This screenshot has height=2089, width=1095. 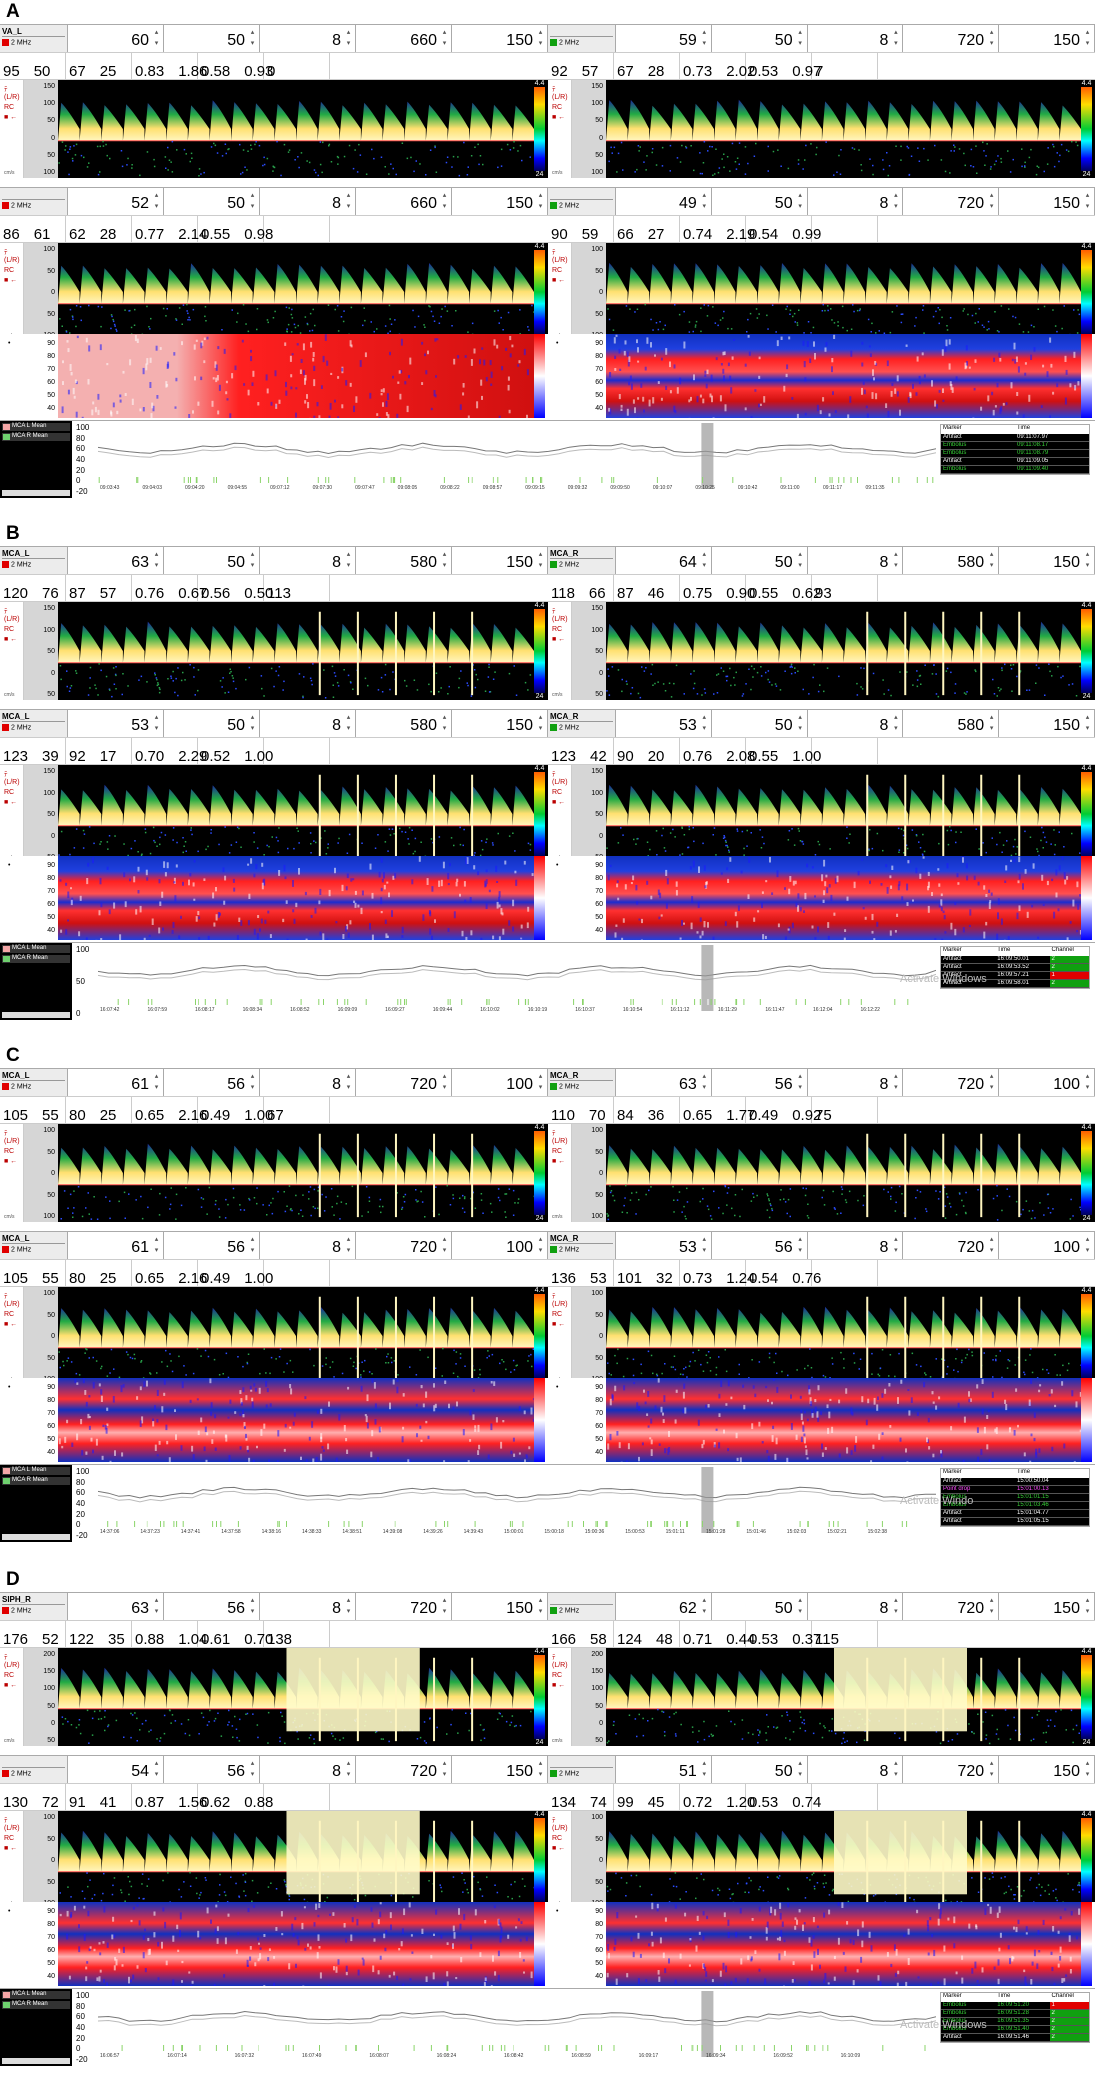 I want to click on marker-row: Artifact 15:00:50.04, so click(x=1015, y=1482).